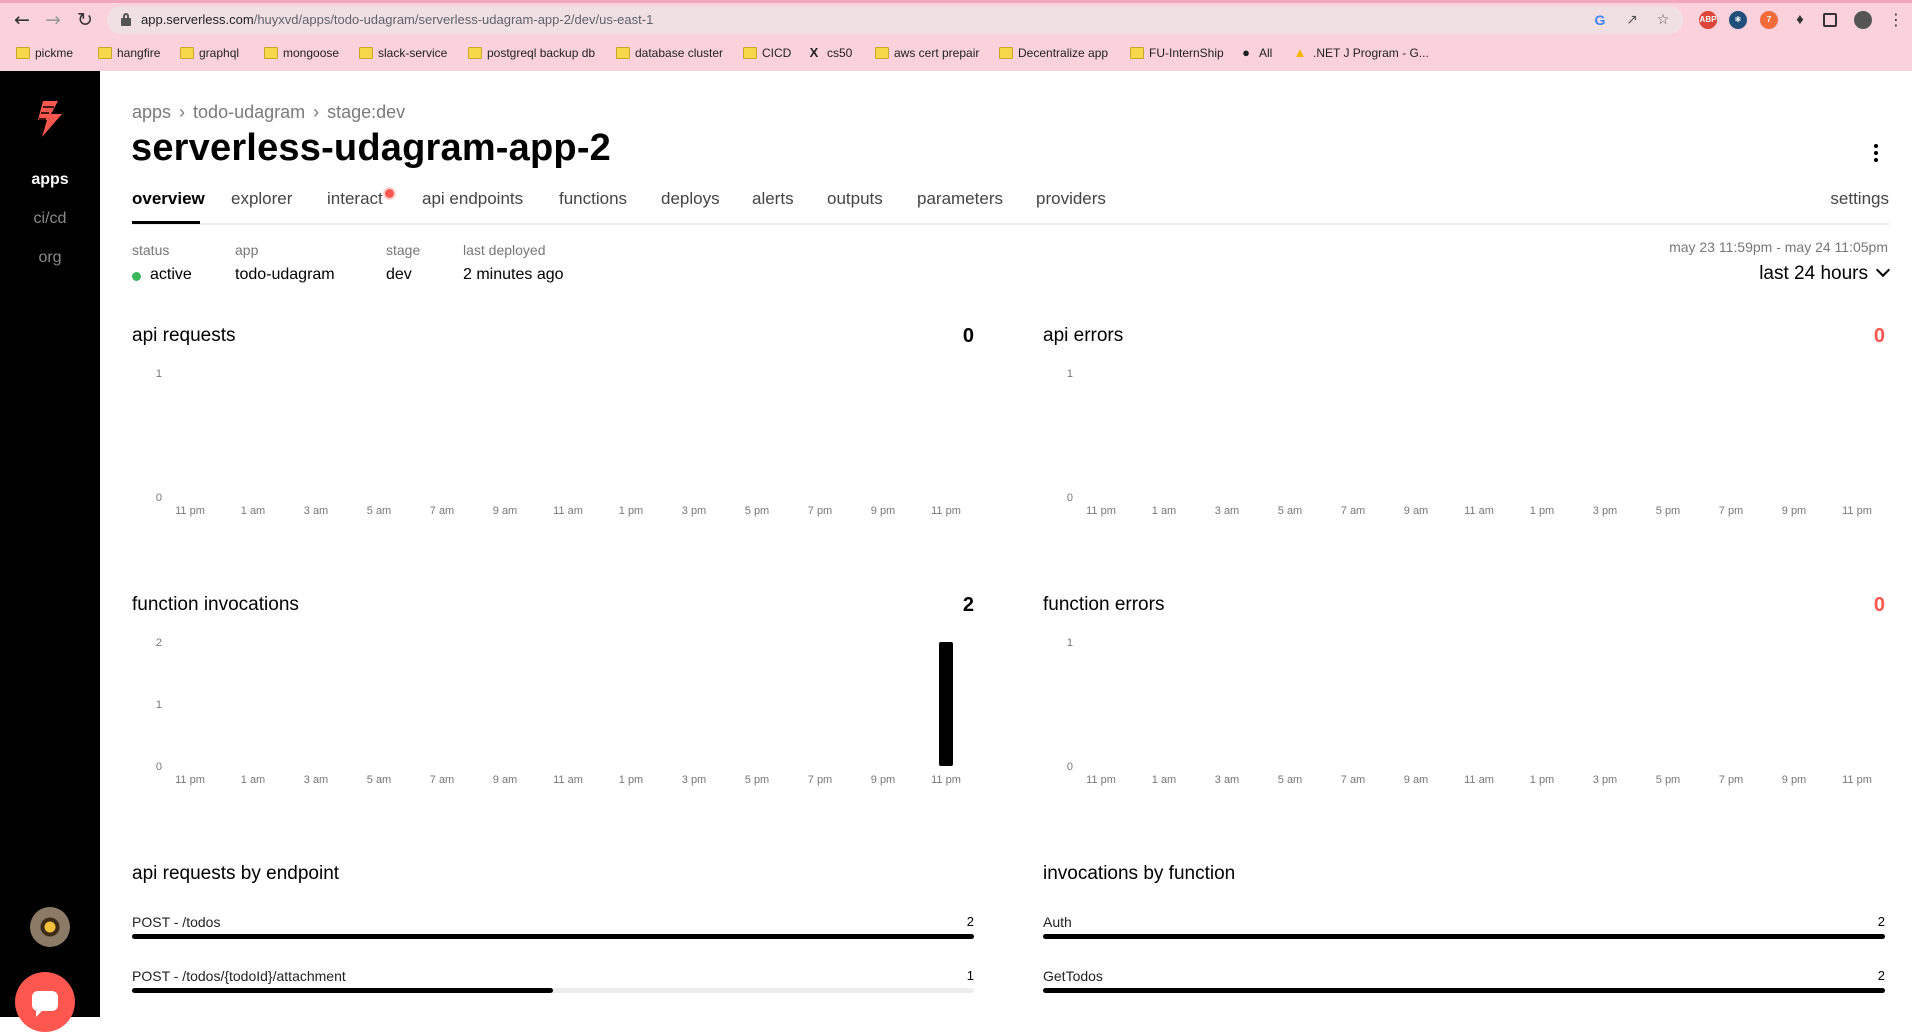 Image resolution: width=1912 pixels, height=1032 pixels. Describe the element at coordinates (1663, 20) in the screenshot. I see `star-icon: ☆` at that location.